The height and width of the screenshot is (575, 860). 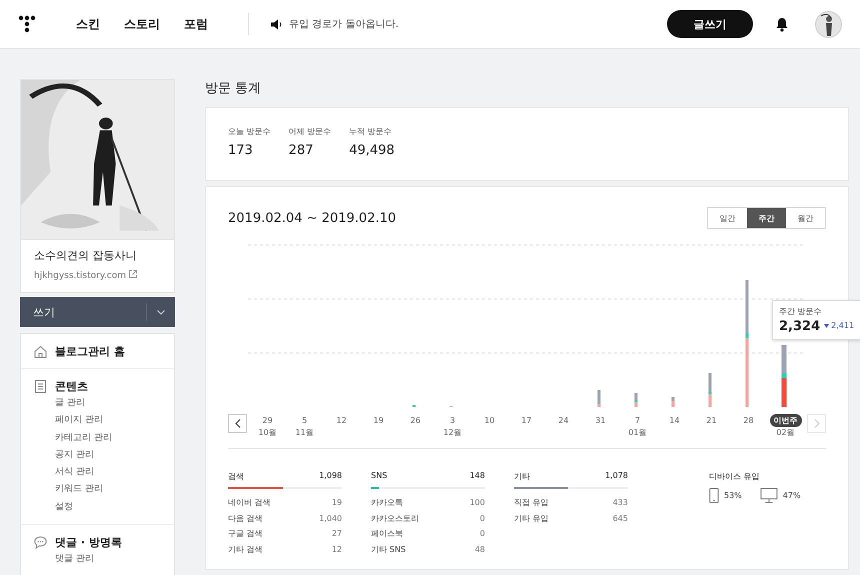 What do you see at coordinates (769, 495) in the screenshot?
I see `monitor-icon` at bounding box center [769, 495].